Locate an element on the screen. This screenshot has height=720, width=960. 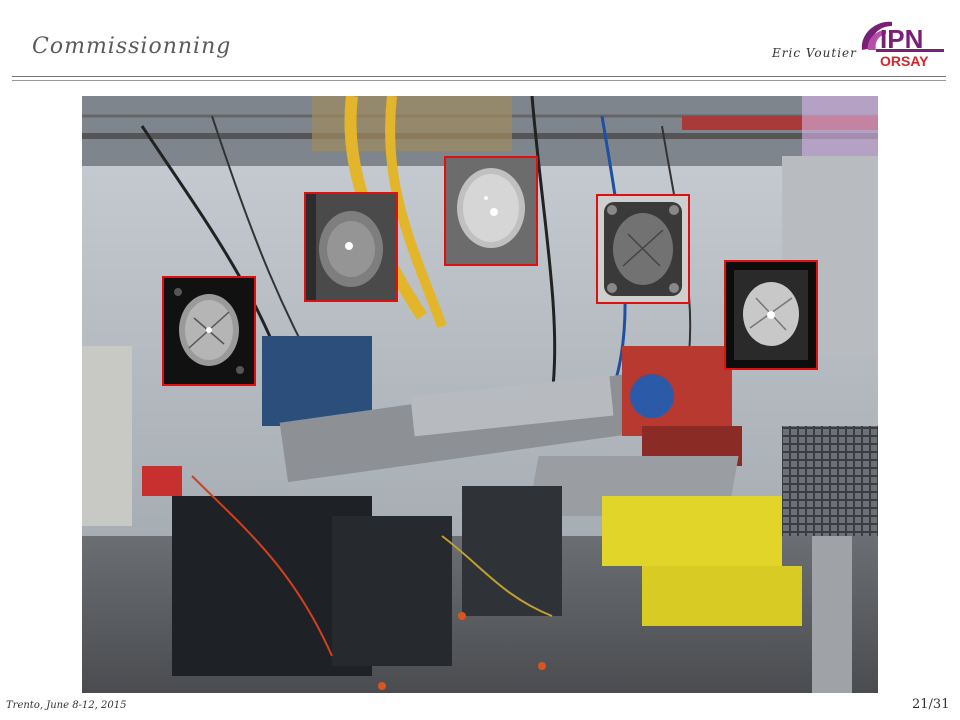
author-name: Eric Voutier is located at coordinates (814, 53).